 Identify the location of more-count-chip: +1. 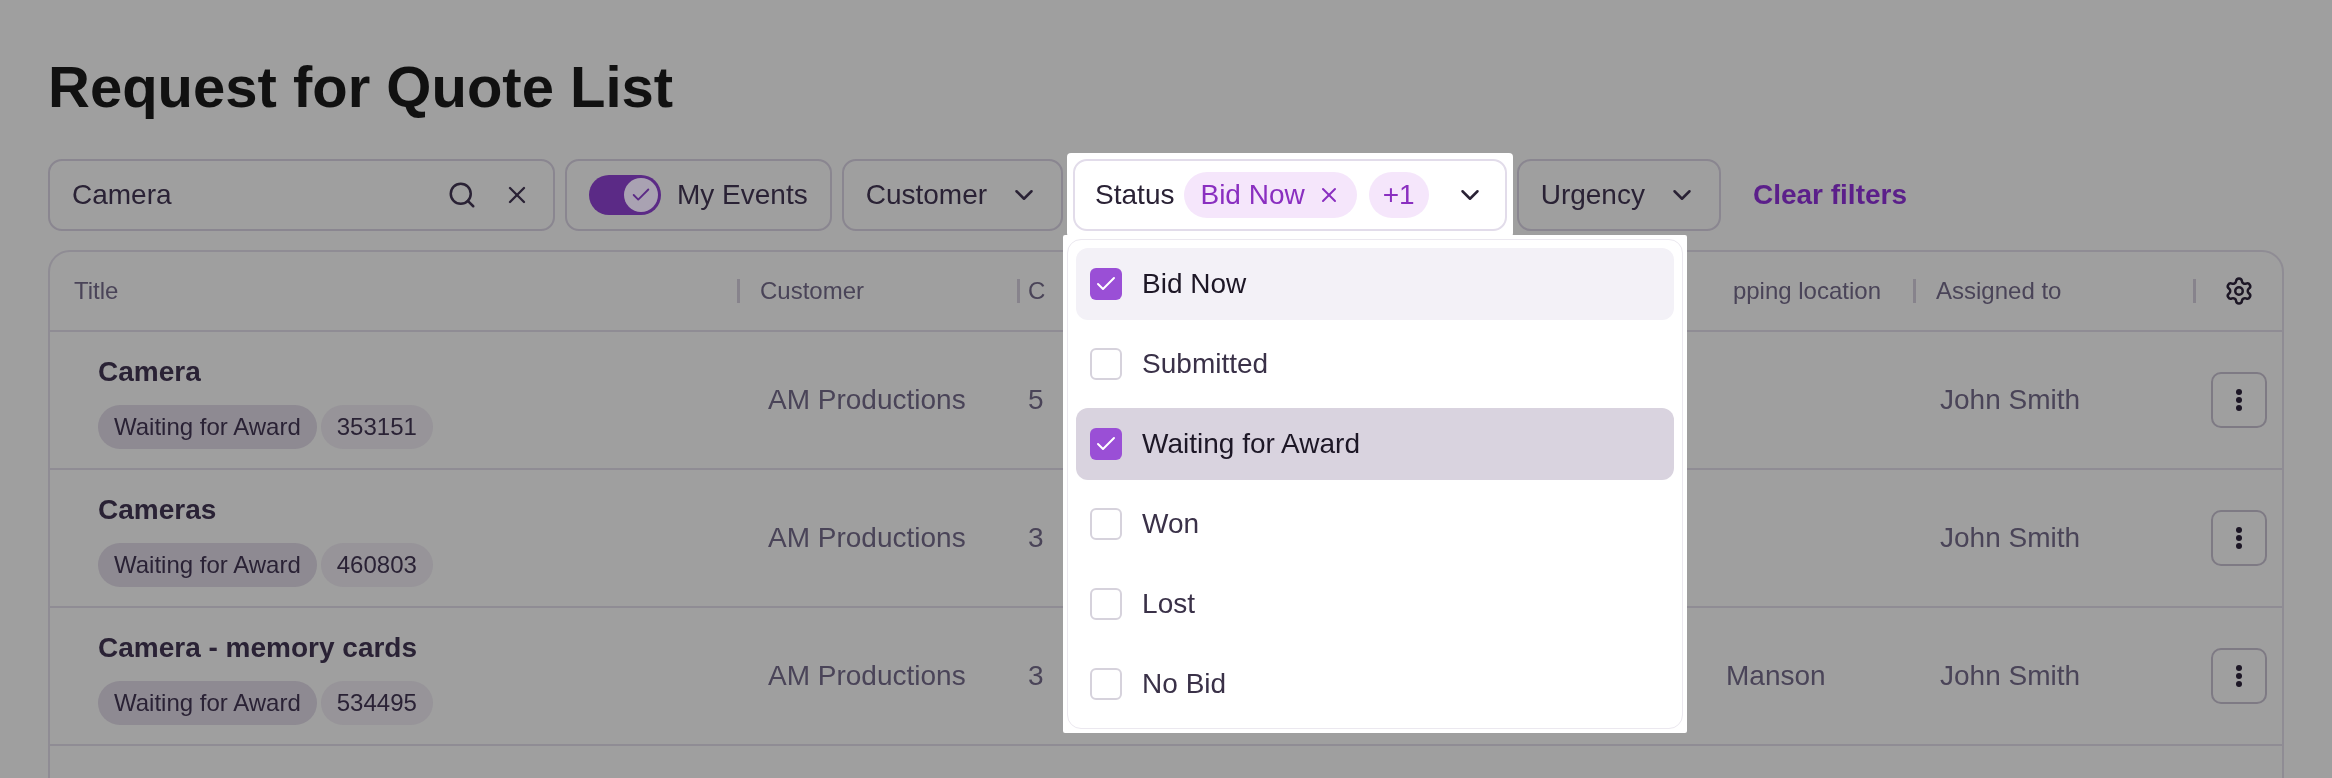
(1398, 195).